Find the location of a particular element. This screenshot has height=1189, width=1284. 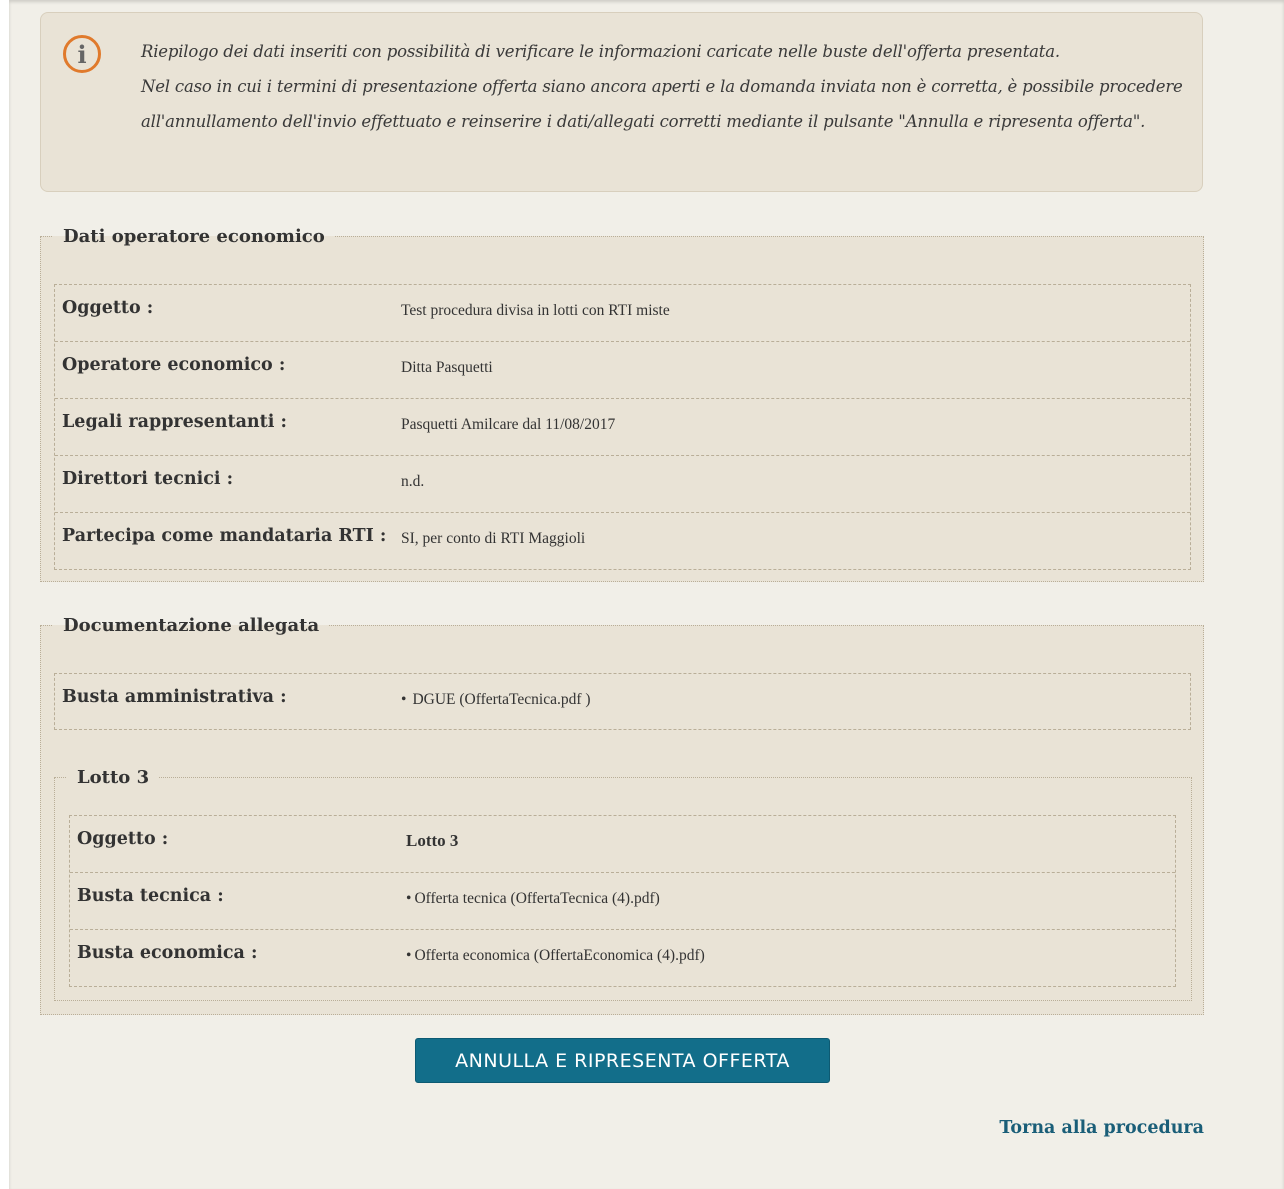

documentazione-legend: Documentazione allegata is located at coordinates (191, 625).